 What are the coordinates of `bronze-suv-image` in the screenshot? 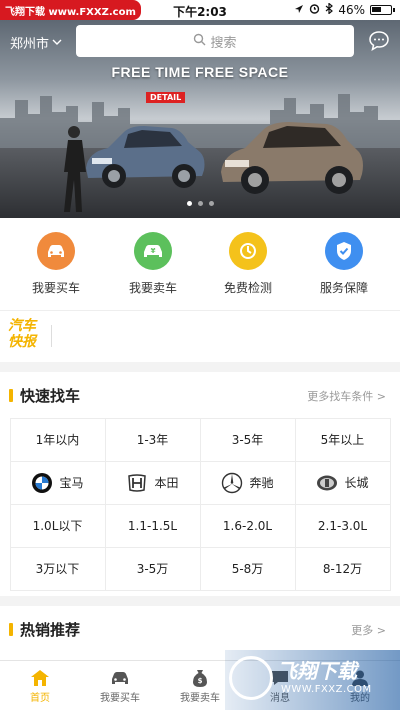 It's located at (292, 158).